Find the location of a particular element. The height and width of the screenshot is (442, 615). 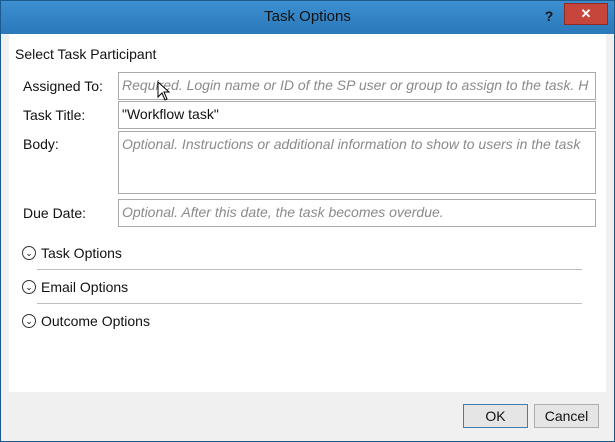

title-bar: Task Options ? ✕ is located at coordinates (307, 17).